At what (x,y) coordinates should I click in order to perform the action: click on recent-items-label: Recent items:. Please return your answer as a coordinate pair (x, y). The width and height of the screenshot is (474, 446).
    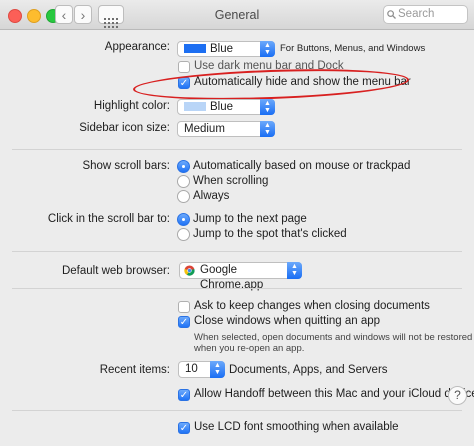
    Looking at the image, I should click on (134, 370).